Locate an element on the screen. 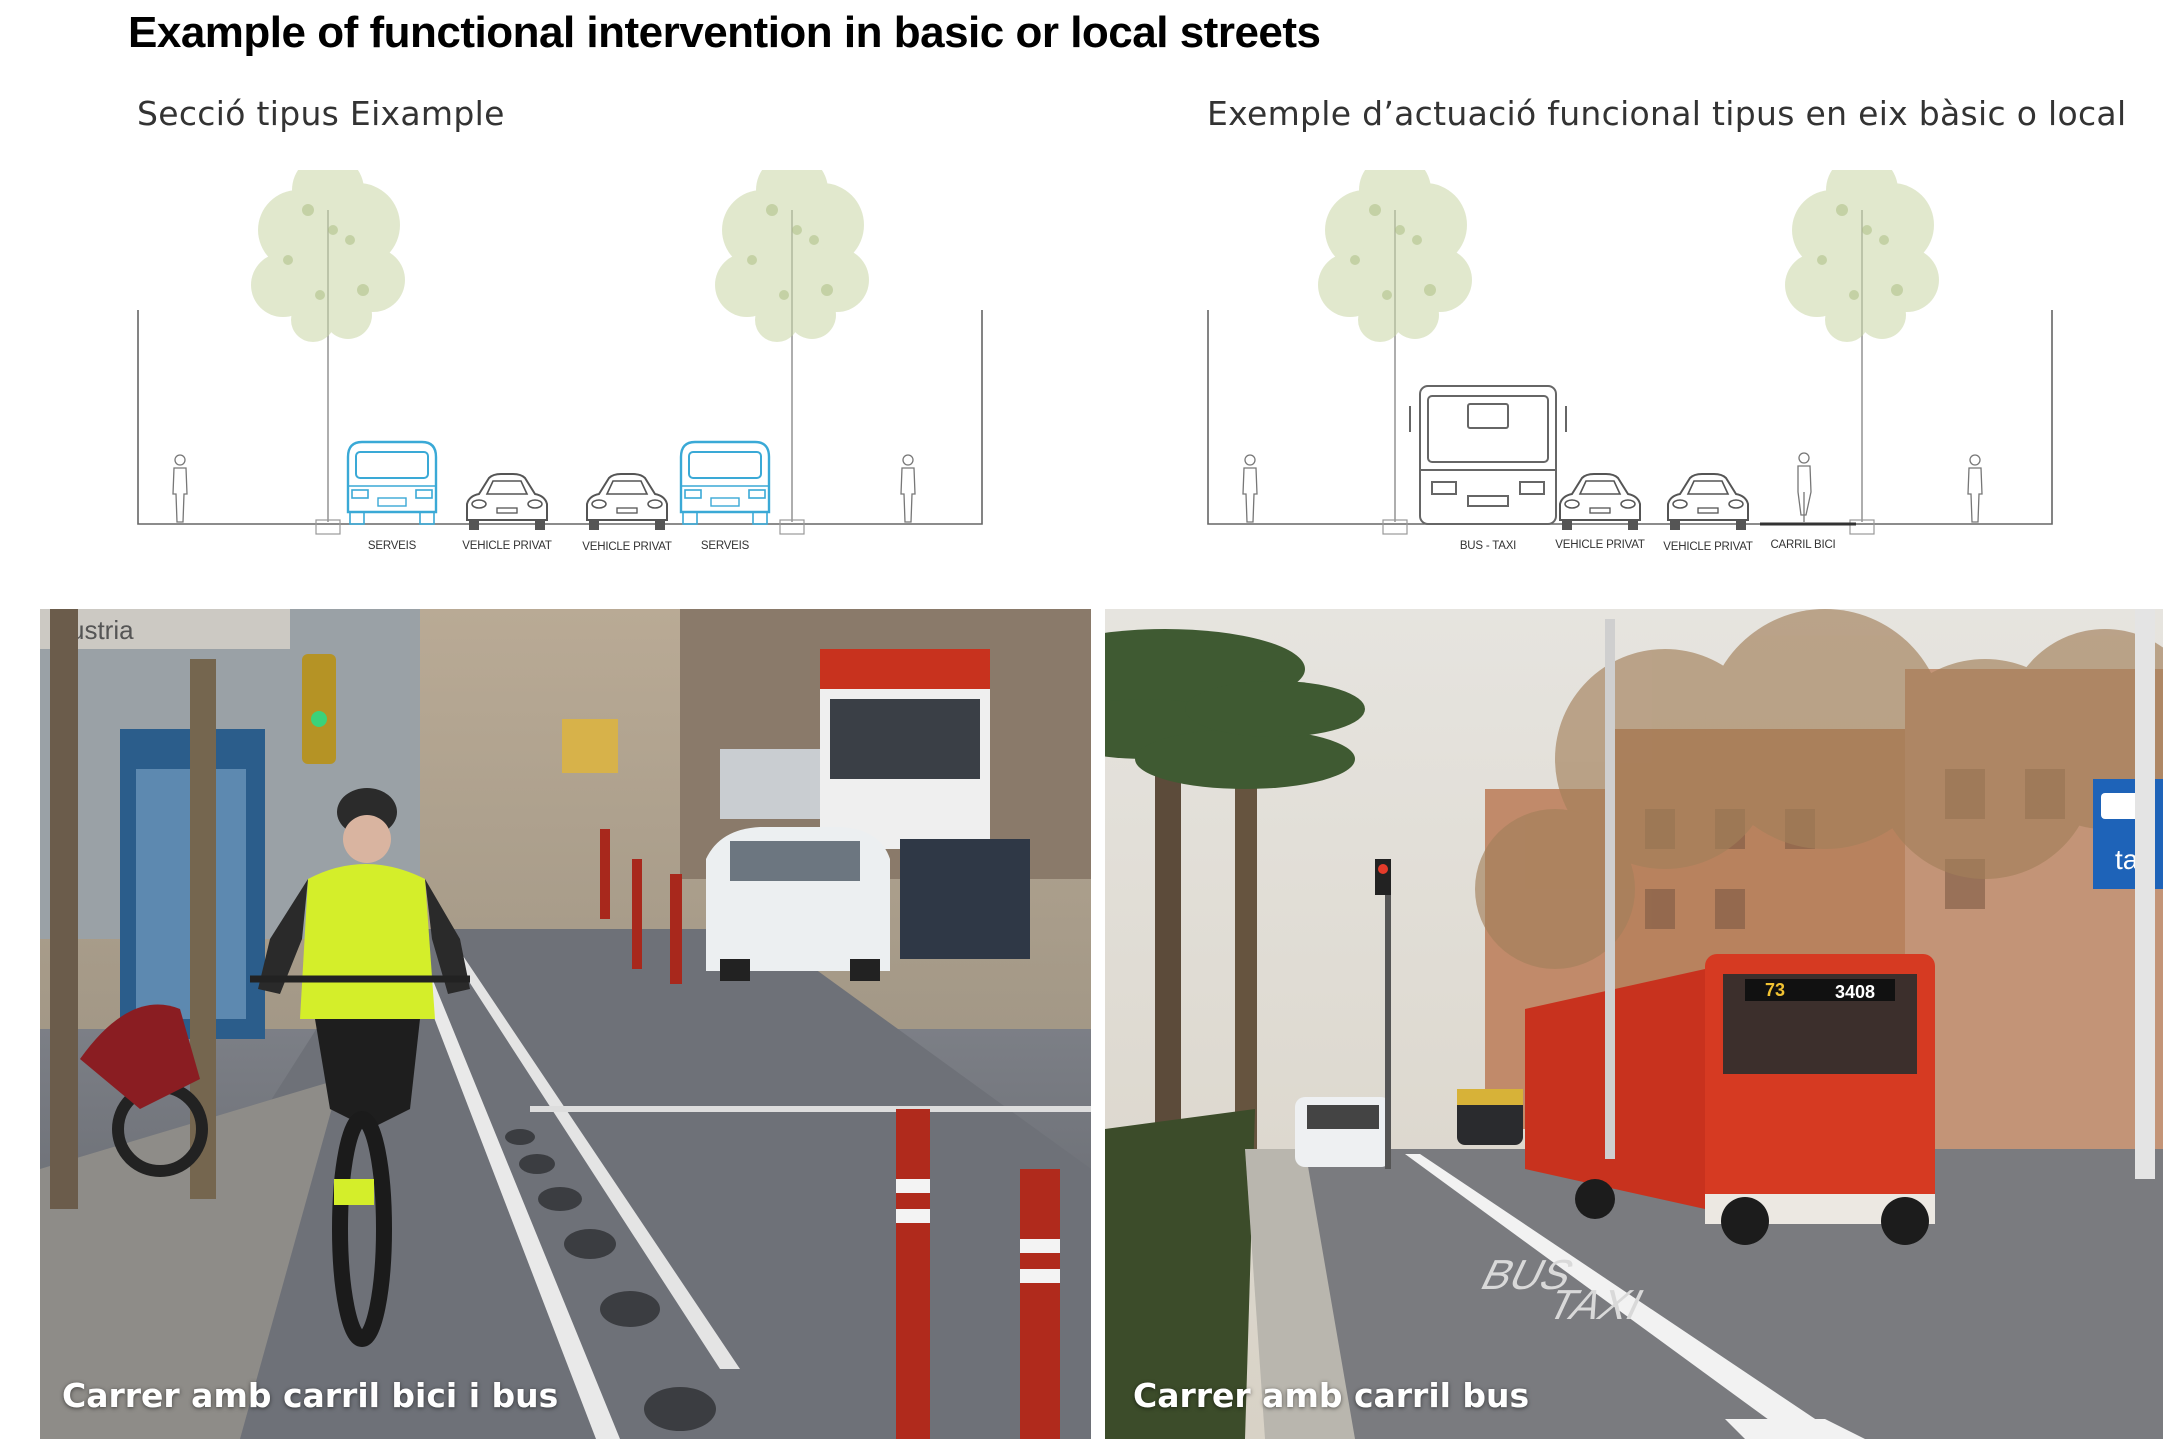 The width and height of the screenshot is (2184, 1442). street-sign-text: ustria is located at coordinates (102, 630).